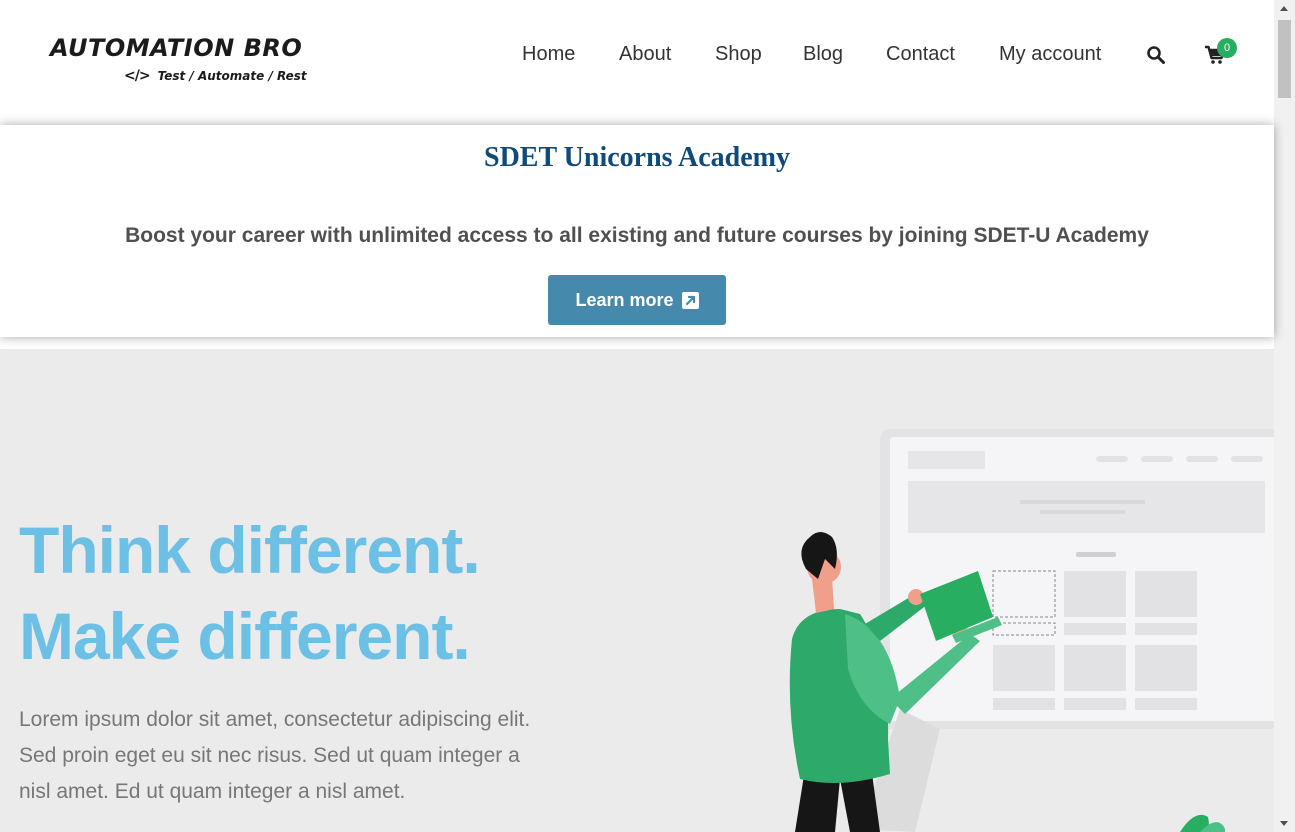 This screenshot has width=1295, height=832. Describe the element at coordinates (920, 54) in the screenshot. I see `nav-contact: Contact` at that location.